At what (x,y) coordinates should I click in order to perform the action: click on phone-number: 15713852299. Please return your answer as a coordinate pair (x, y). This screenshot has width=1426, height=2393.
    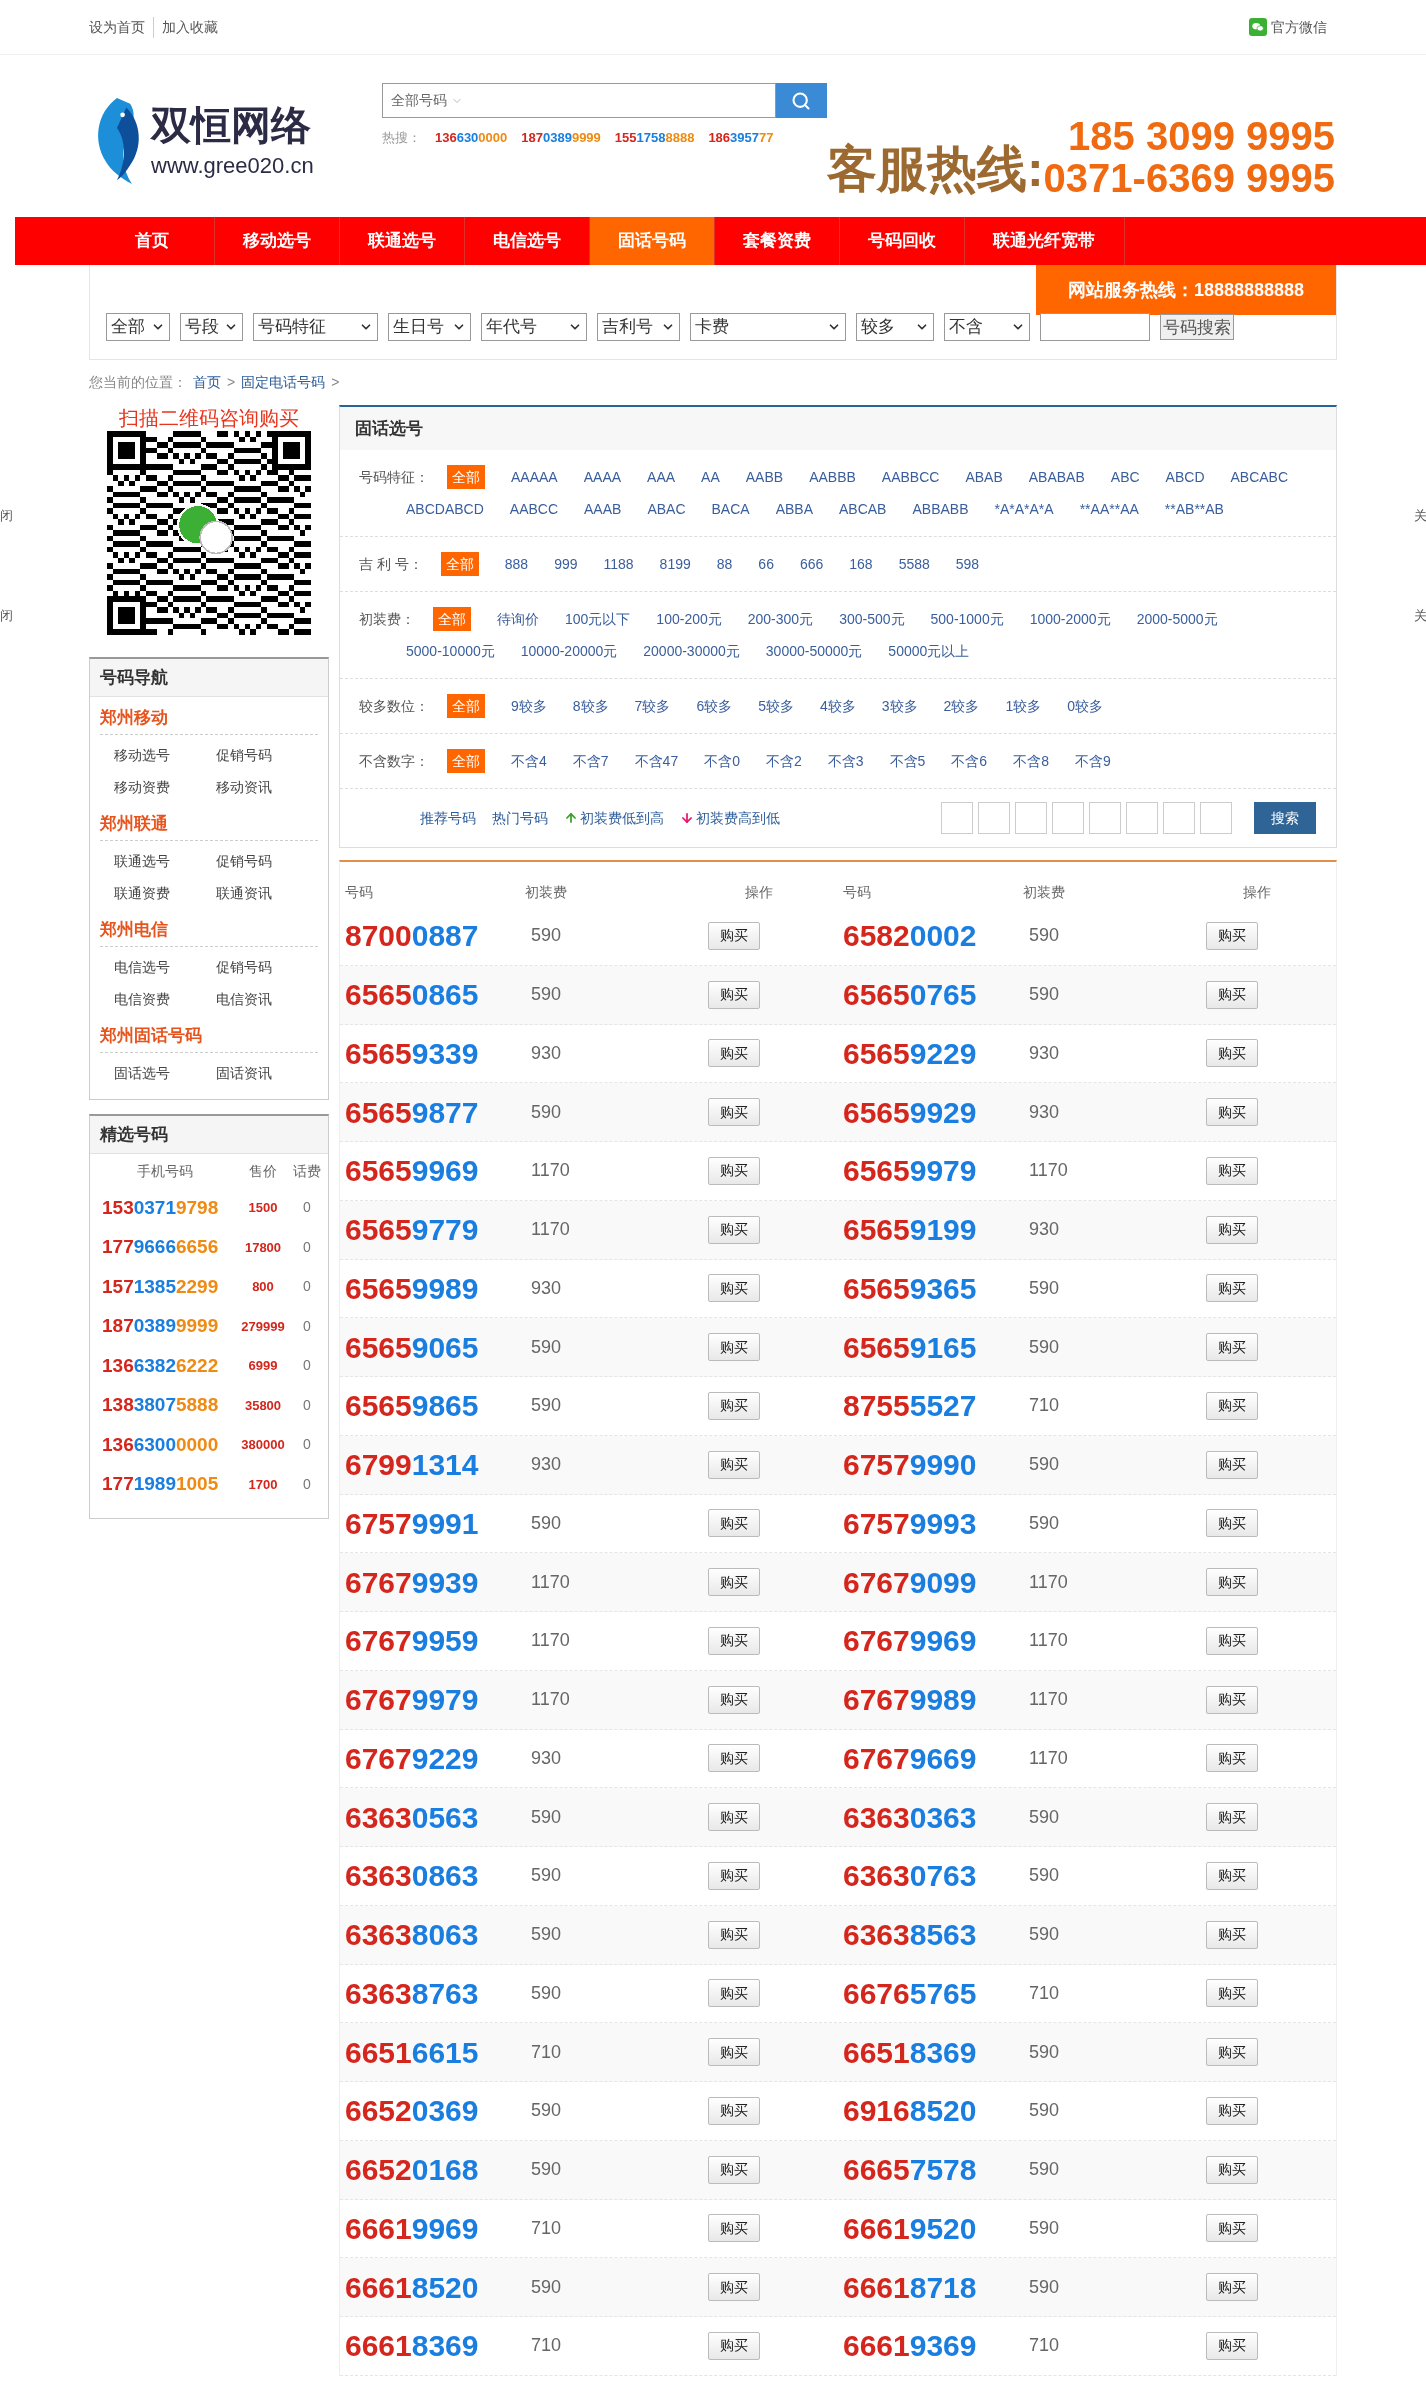
    Looking at the image, I should click on (160, 1286).